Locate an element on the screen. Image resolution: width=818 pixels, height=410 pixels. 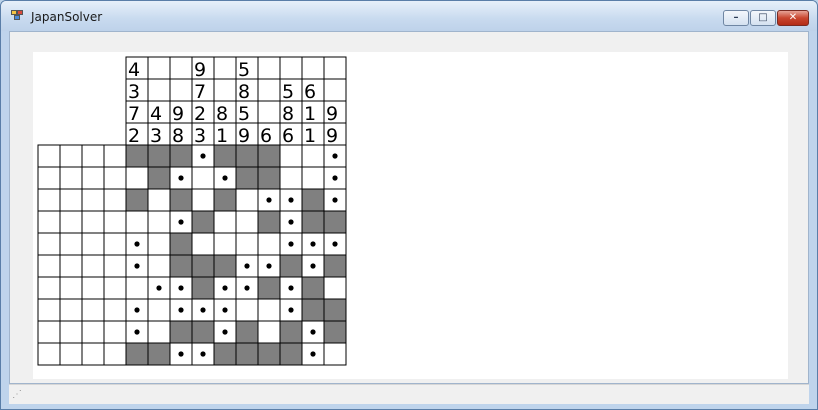
resize-grip-icon: ⋰ is located at coordinates (19, 395).